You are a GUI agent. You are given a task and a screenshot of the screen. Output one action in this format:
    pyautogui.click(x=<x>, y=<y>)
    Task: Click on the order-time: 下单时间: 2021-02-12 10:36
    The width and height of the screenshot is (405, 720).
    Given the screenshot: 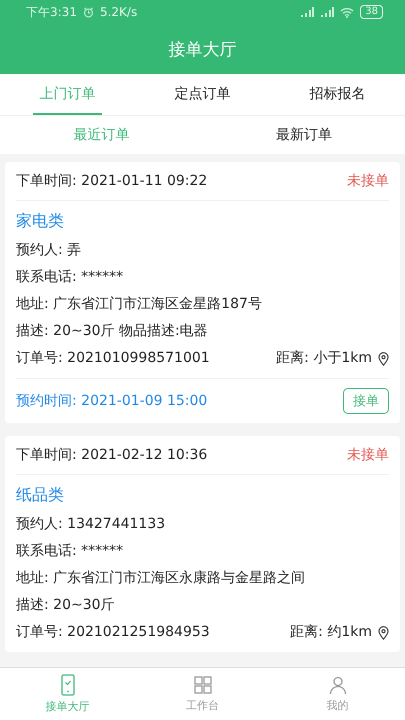 What is the action you would take?
    pyautogui.click(x=112, y=455)
    